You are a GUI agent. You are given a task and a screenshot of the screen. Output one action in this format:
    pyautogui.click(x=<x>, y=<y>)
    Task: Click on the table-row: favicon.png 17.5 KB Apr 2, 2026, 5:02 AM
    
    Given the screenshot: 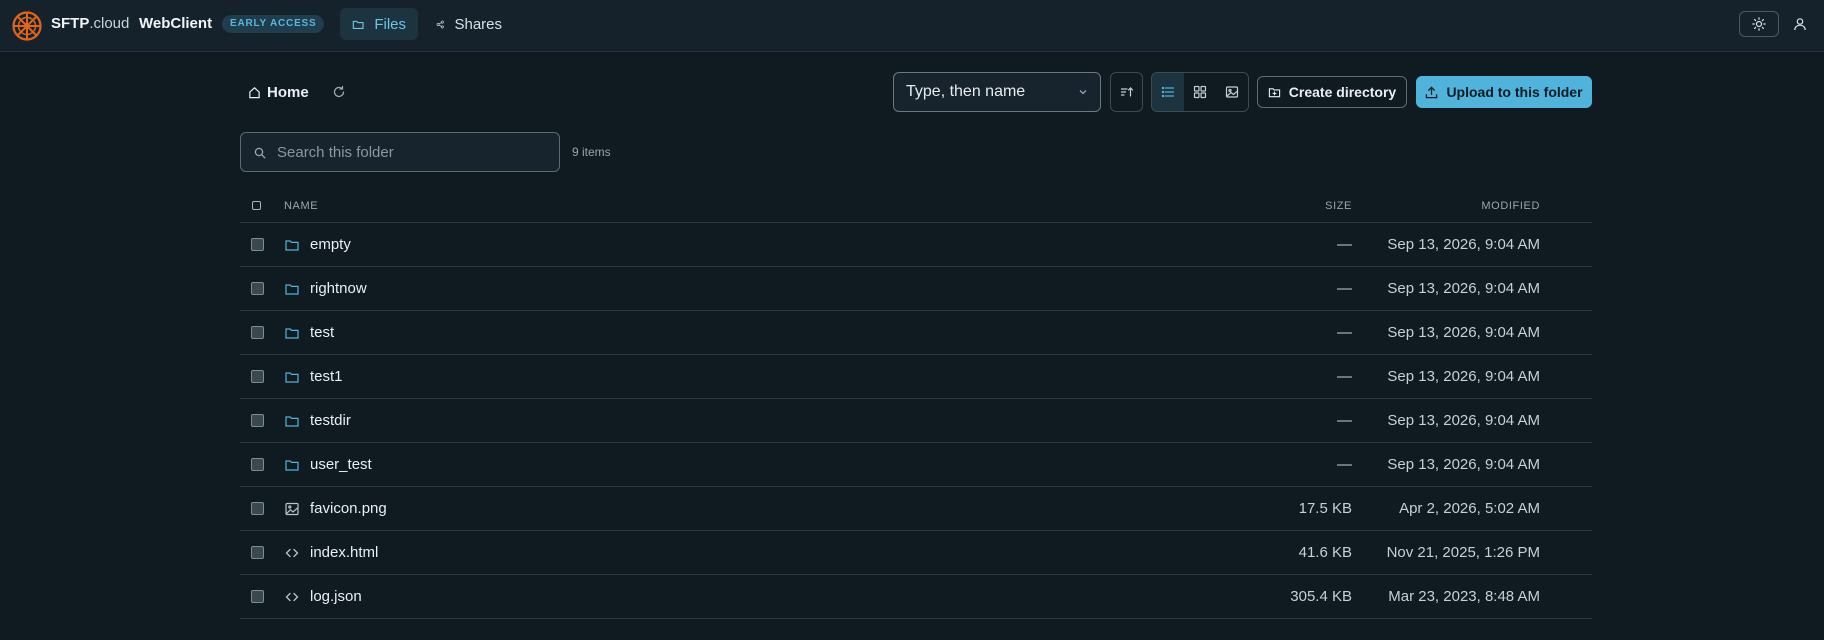 What is the action you would take?
    pyautogui.click(x=916, y=509)
    